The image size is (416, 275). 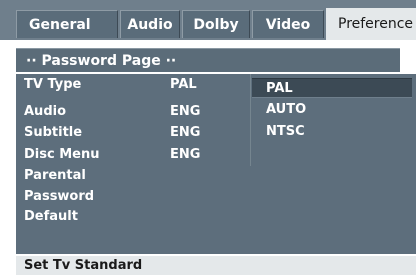 I want to click on setting-label-default: Default, so click(x=51, y=216).